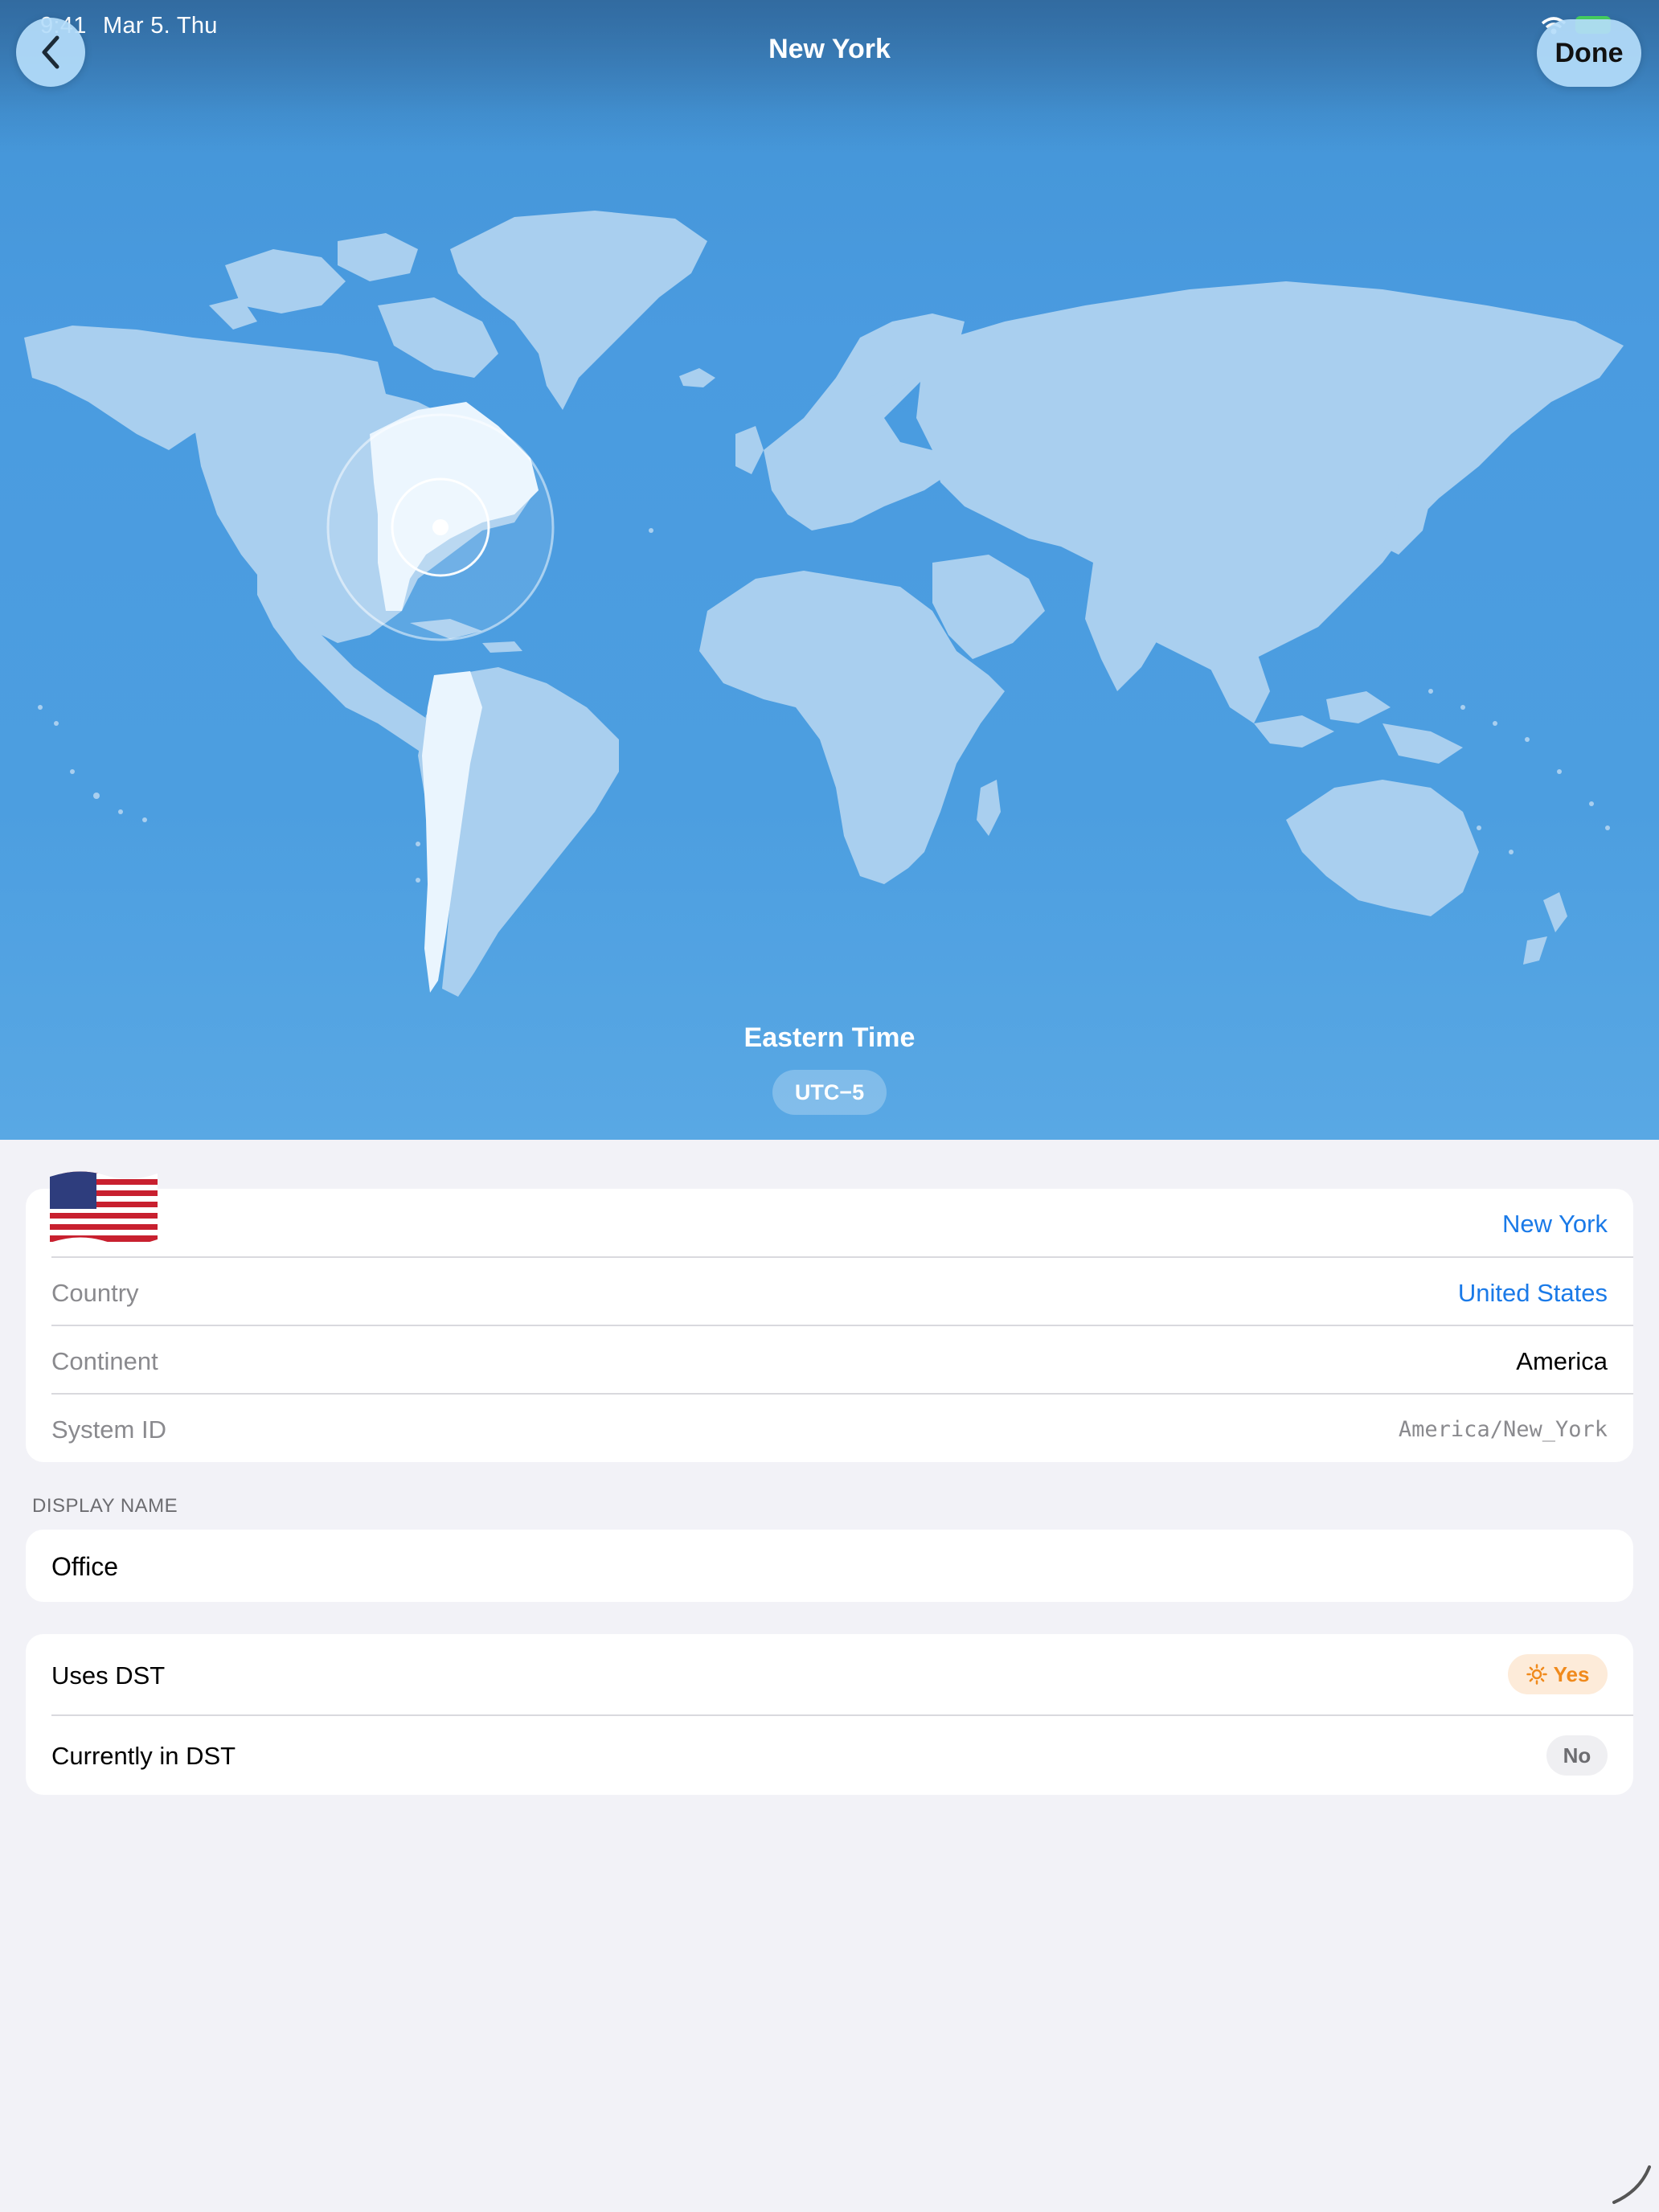  I want to click on display-name-card: Office, so click(829, 1566).